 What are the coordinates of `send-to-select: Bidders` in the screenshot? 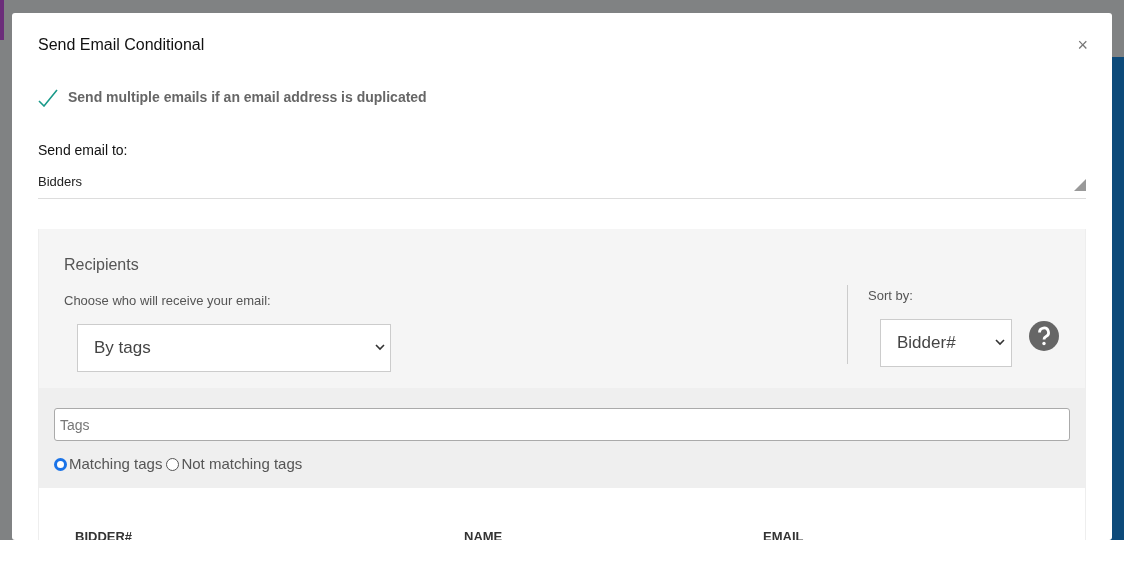 It's located at (562, 184).